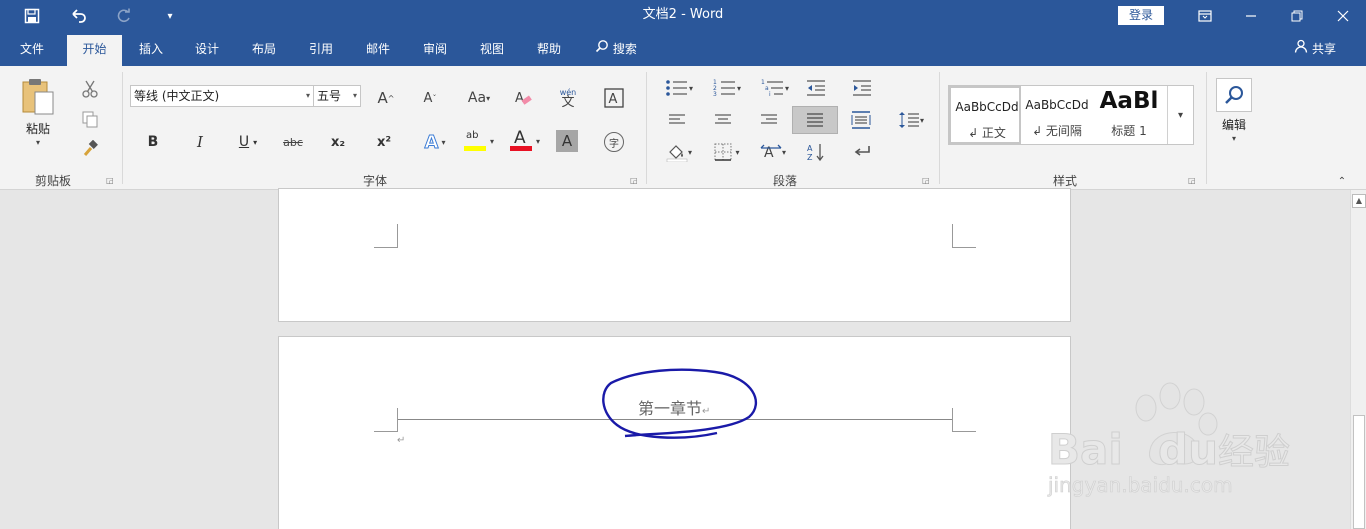  What do you see at coordinates (32, 50) in the screenshot?
I see `tab-file: 文件` at bounding box center [32, 50].